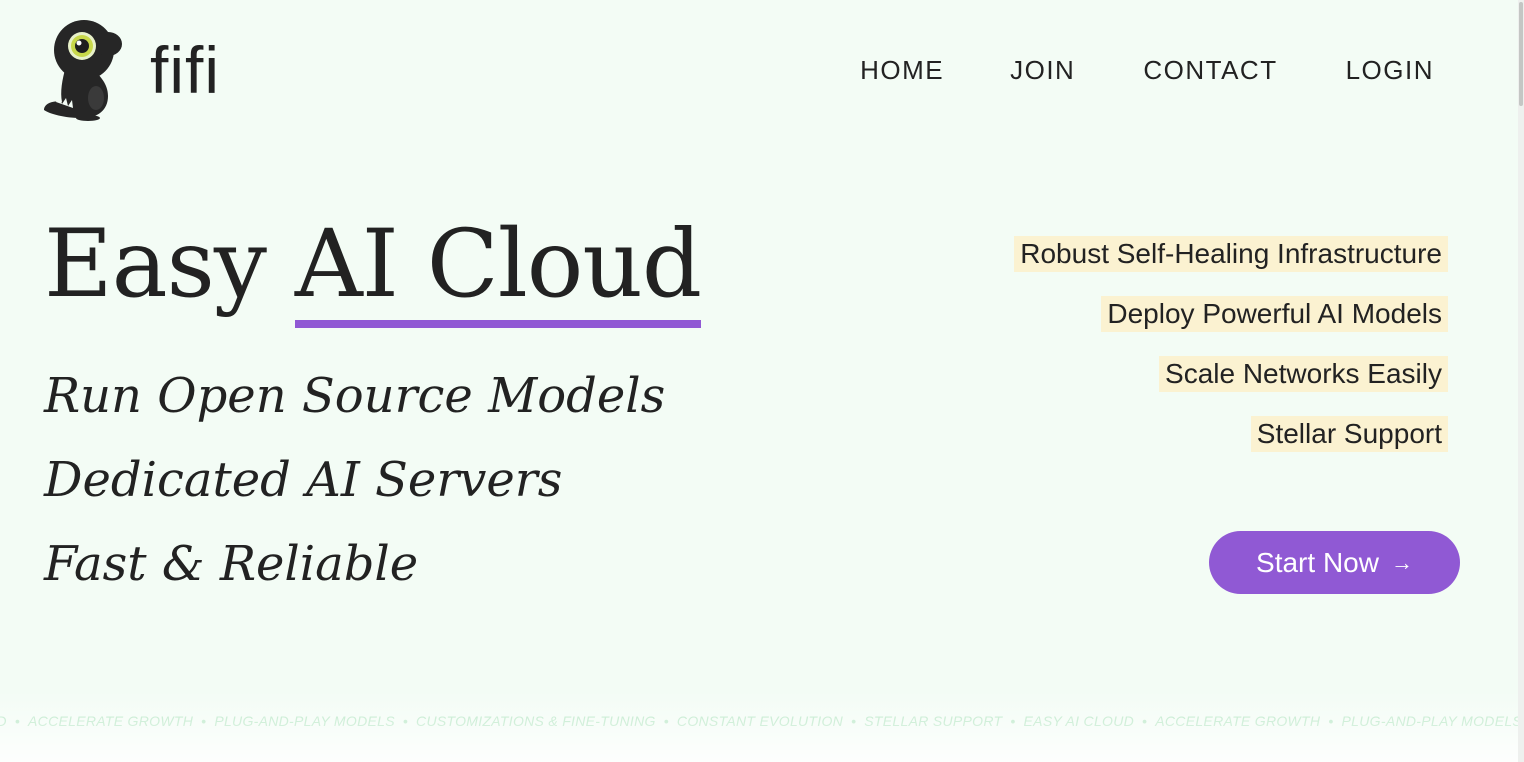 The width and height of the screenshot is (1524, 762). I want to click on main-nav: HOME JOIN CONTACT LOGIN, so click(1147, 70).